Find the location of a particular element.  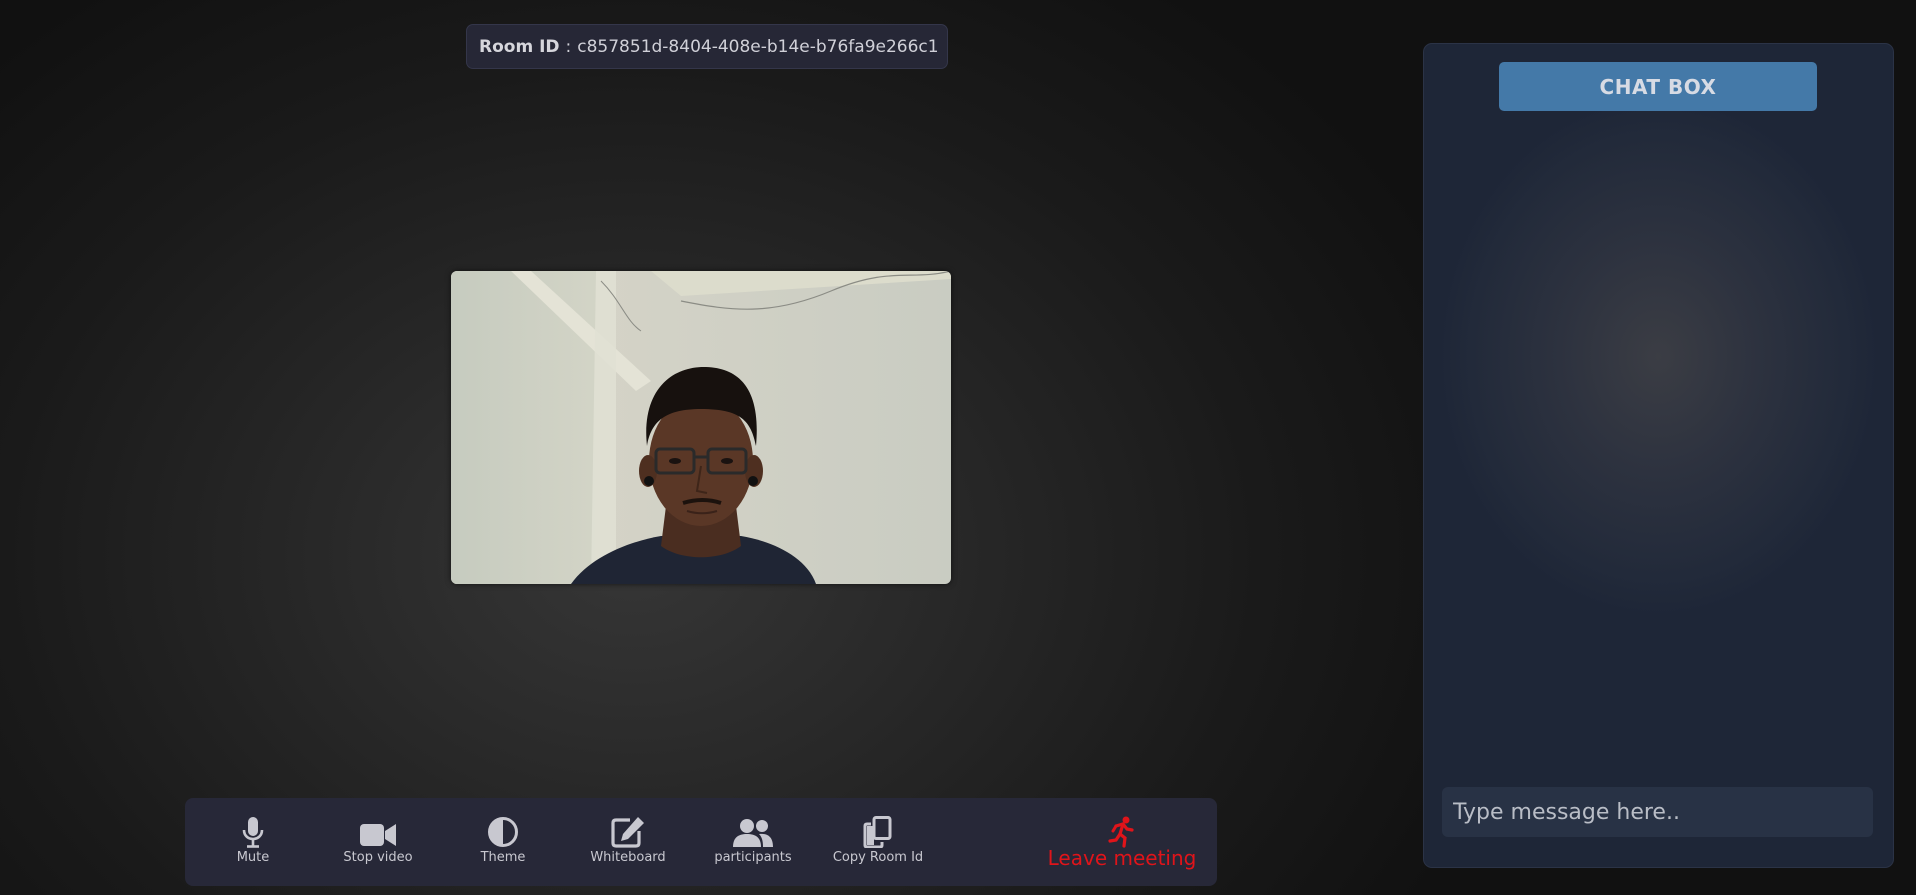

leave-meeting-label: Leave meeting is located at coordinates (1122, 858).